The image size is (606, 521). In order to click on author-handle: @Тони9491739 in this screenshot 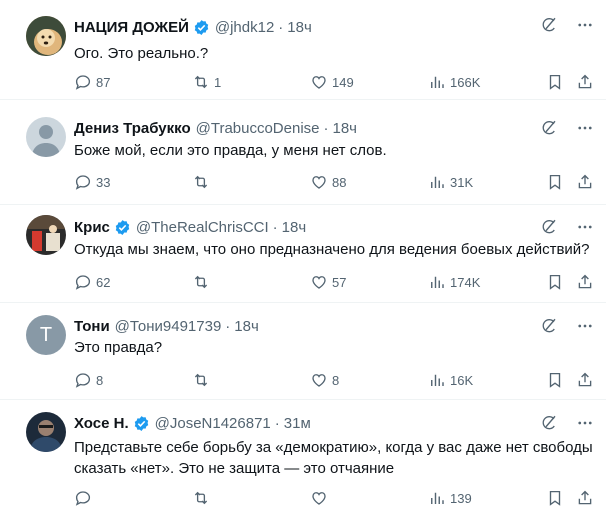, I will do `click(168, 326)`.